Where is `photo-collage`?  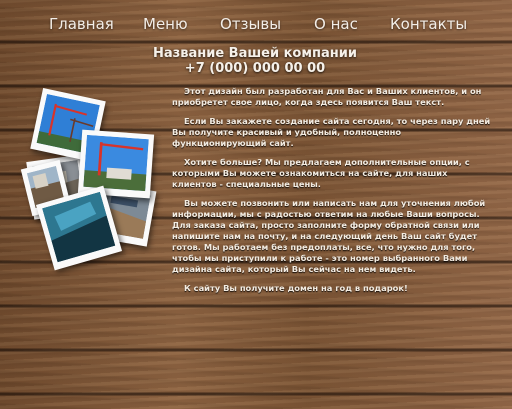
photo-collage is located at coordinates (91, 181).